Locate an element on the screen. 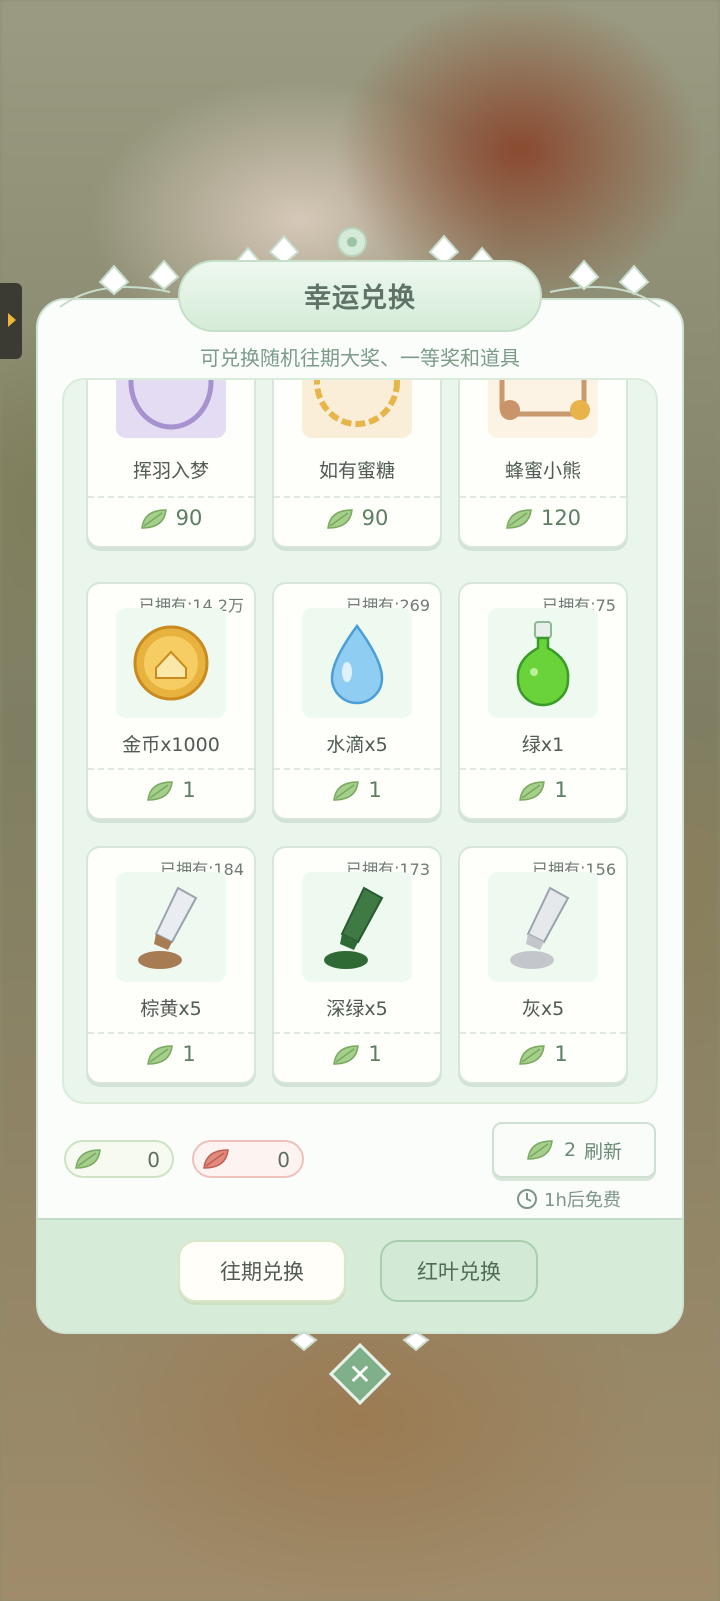 The height and width of the screenshot is (1601, 720). item-card: 蜂蜜小熊 120 is located at coordinates (543, 464).